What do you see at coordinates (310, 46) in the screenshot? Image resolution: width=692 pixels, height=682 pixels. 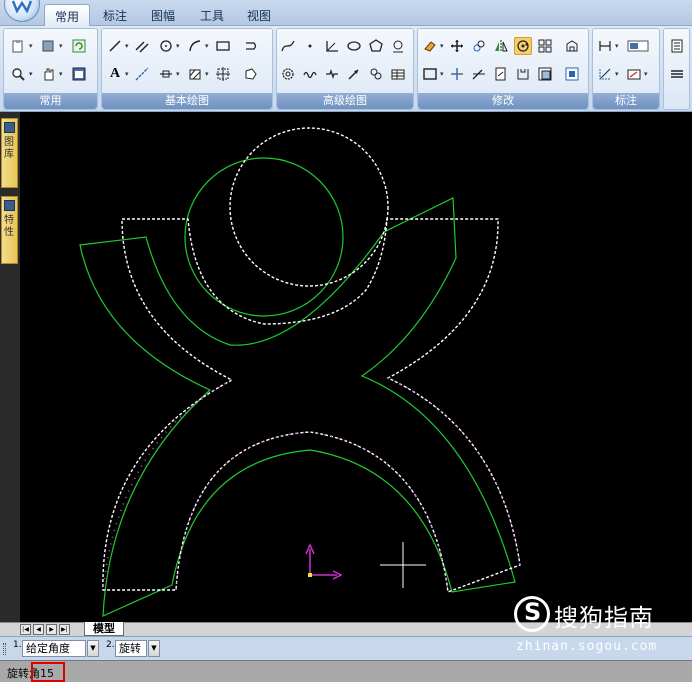 I see `point-icon` at bounding box center [310, 46].